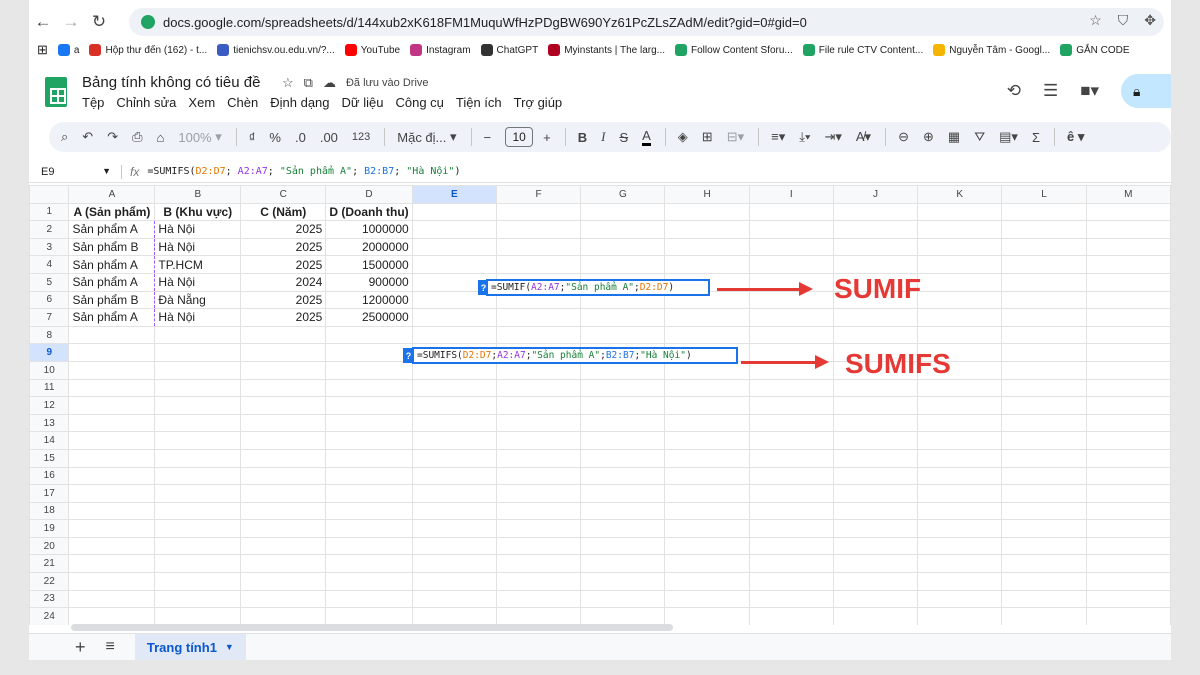  I want to click on cell: 1500000, so click(369, 264).